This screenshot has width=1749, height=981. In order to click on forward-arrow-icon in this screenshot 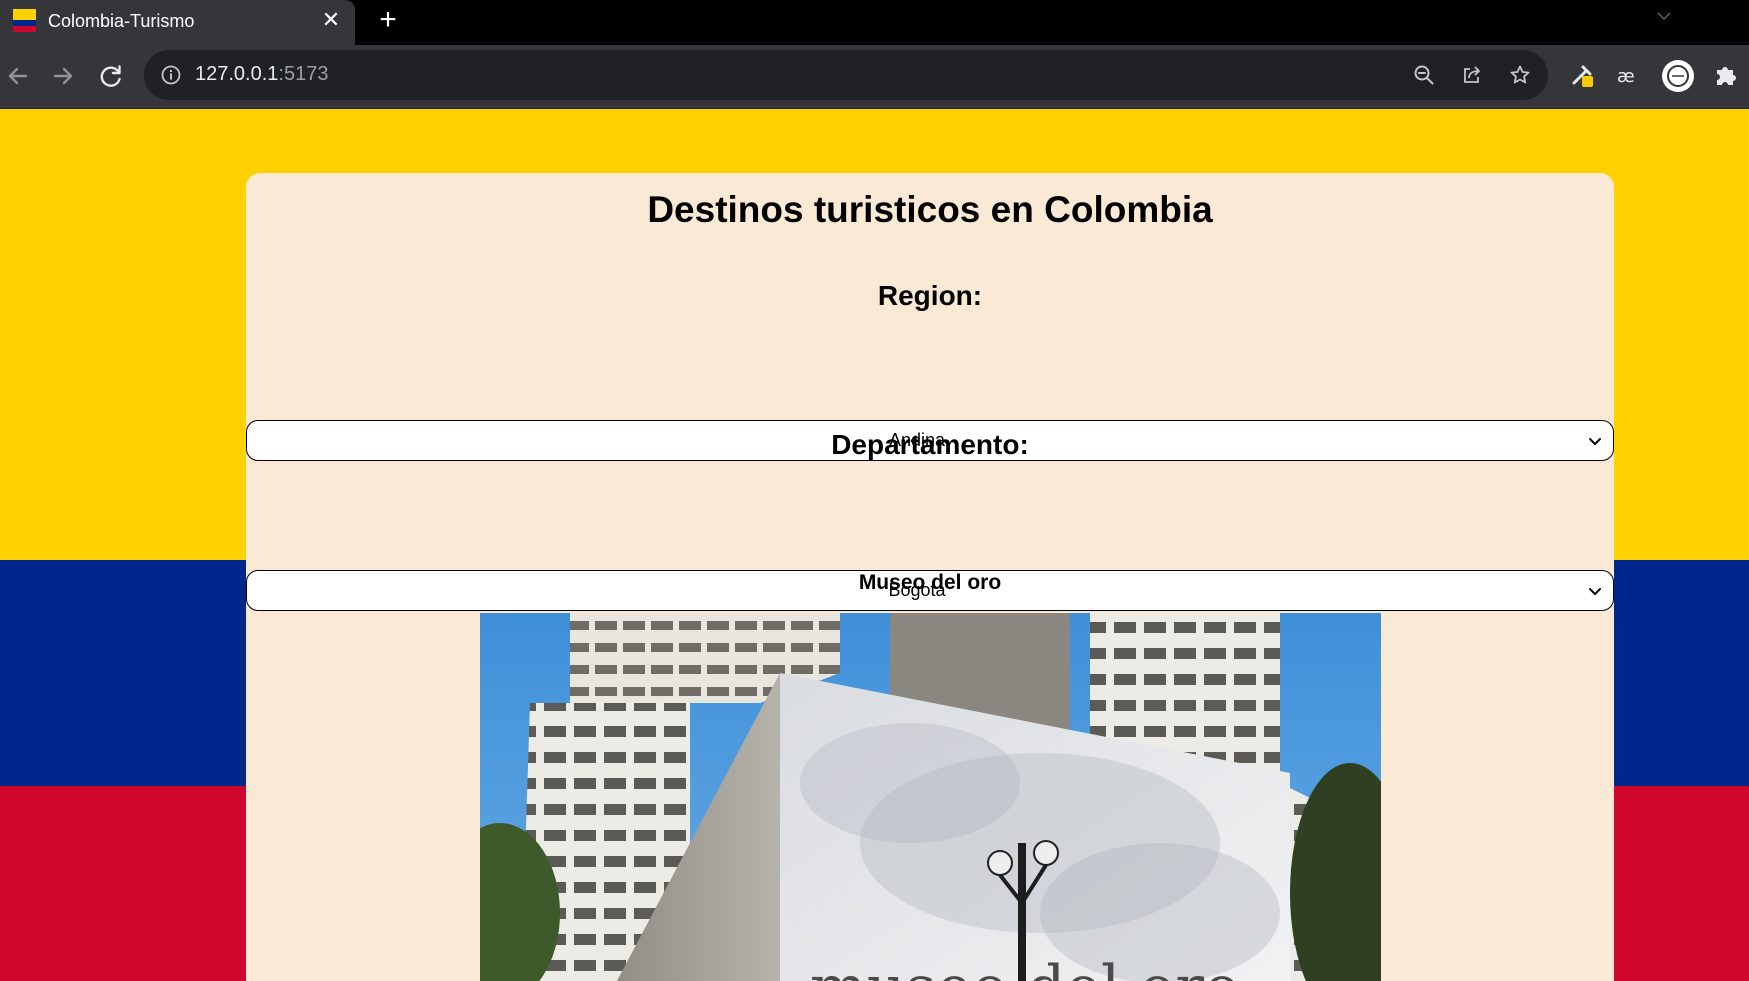, I will do `click(63, 76)`.